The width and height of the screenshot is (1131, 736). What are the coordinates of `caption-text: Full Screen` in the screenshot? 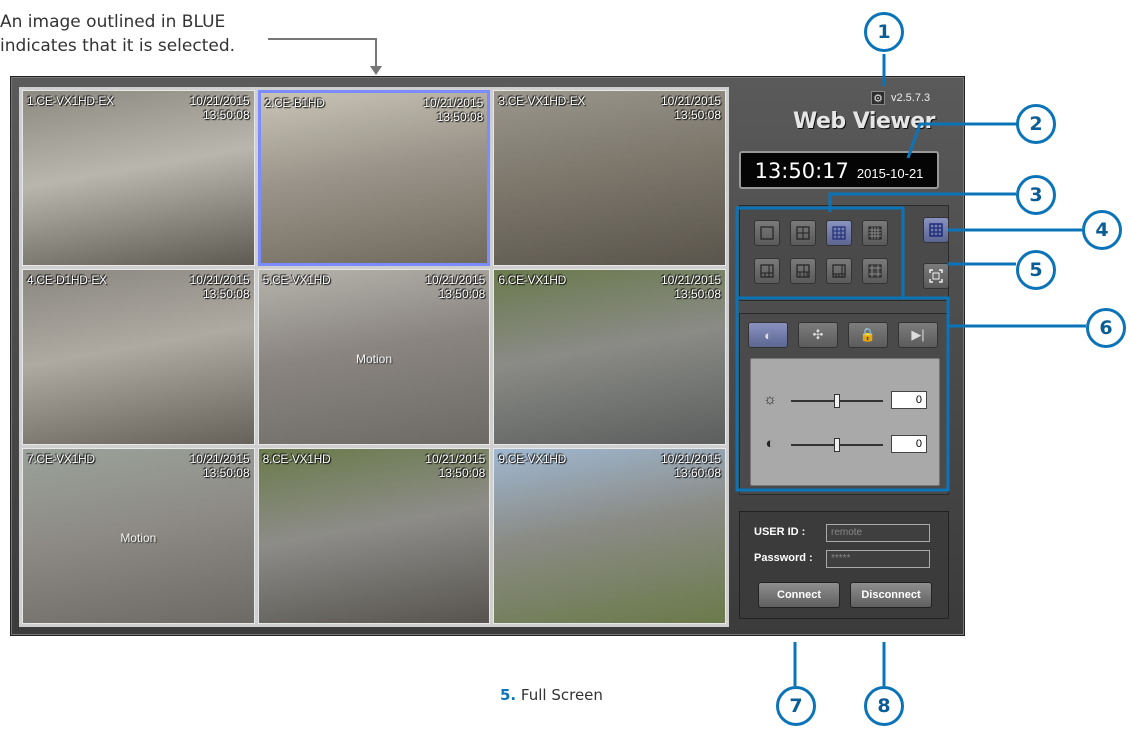 It's located at (561, 695).